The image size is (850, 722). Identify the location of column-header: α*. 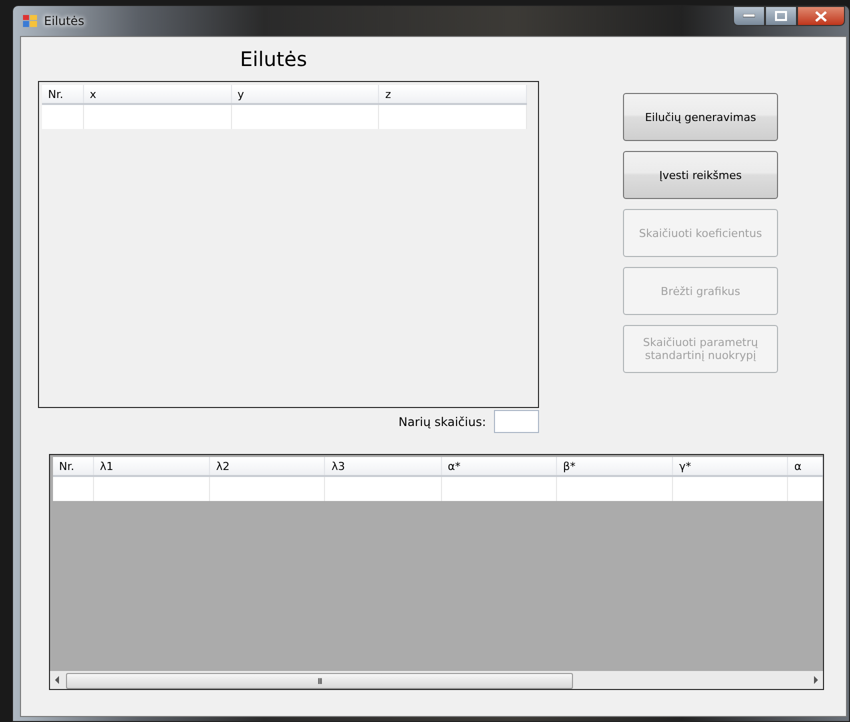
(498, 466).